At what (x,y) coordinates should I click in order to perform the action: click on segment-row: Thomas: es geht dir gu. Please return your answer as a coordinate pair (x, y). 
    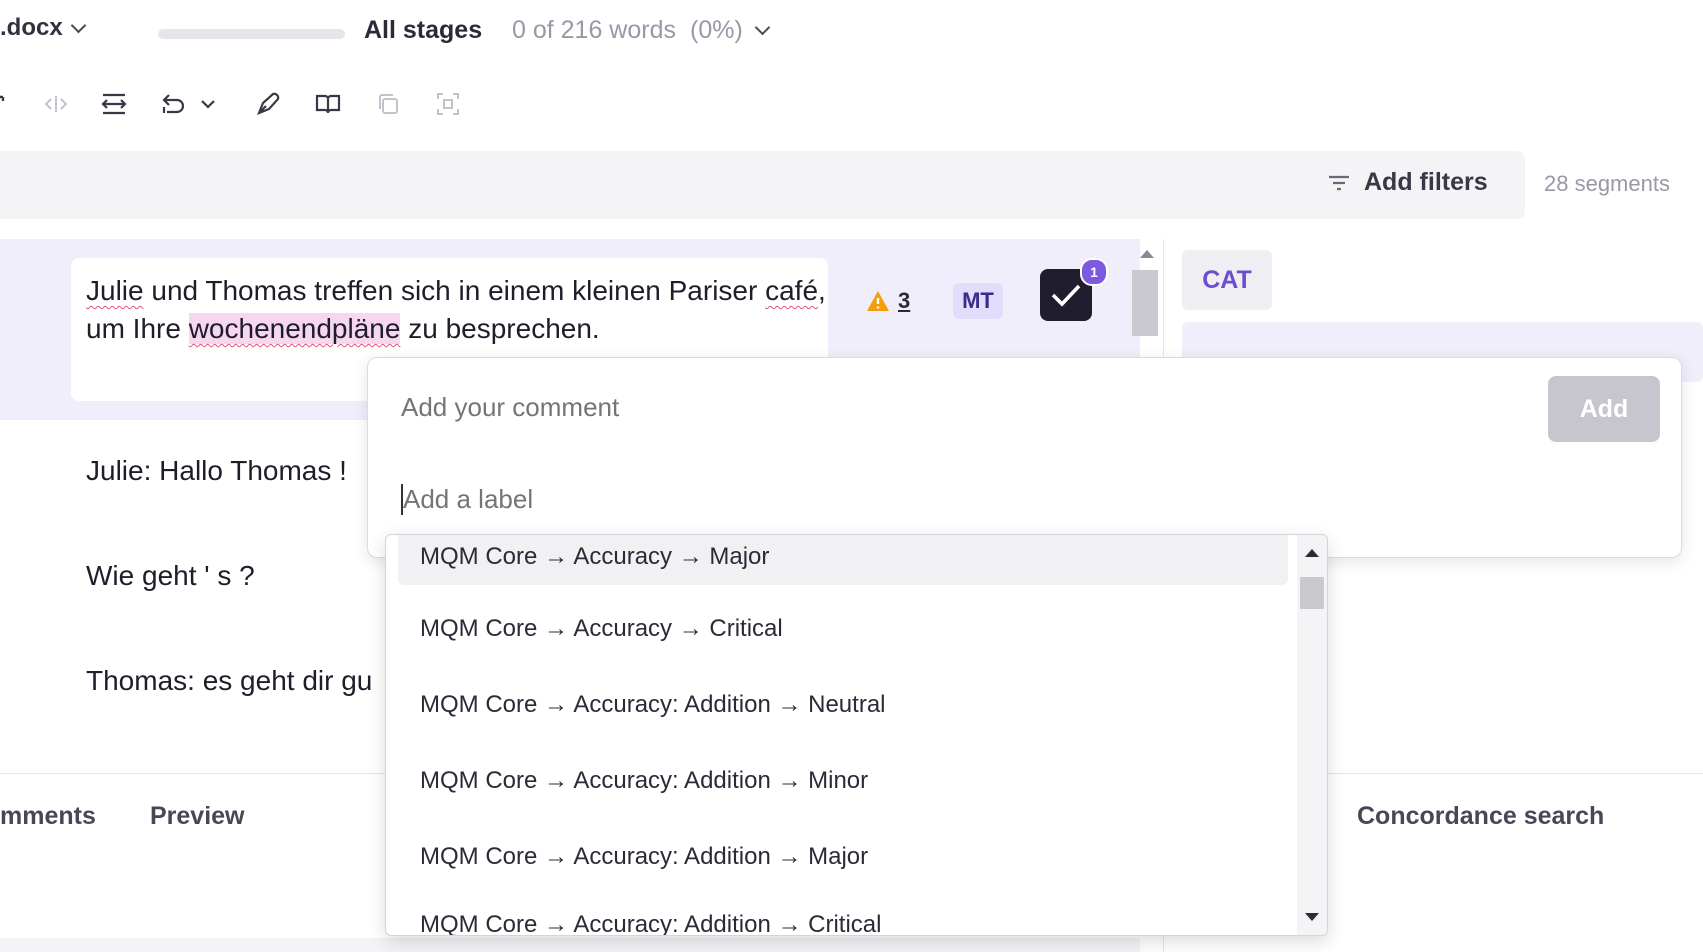
    Looking at the image, I should click on (229, 681).